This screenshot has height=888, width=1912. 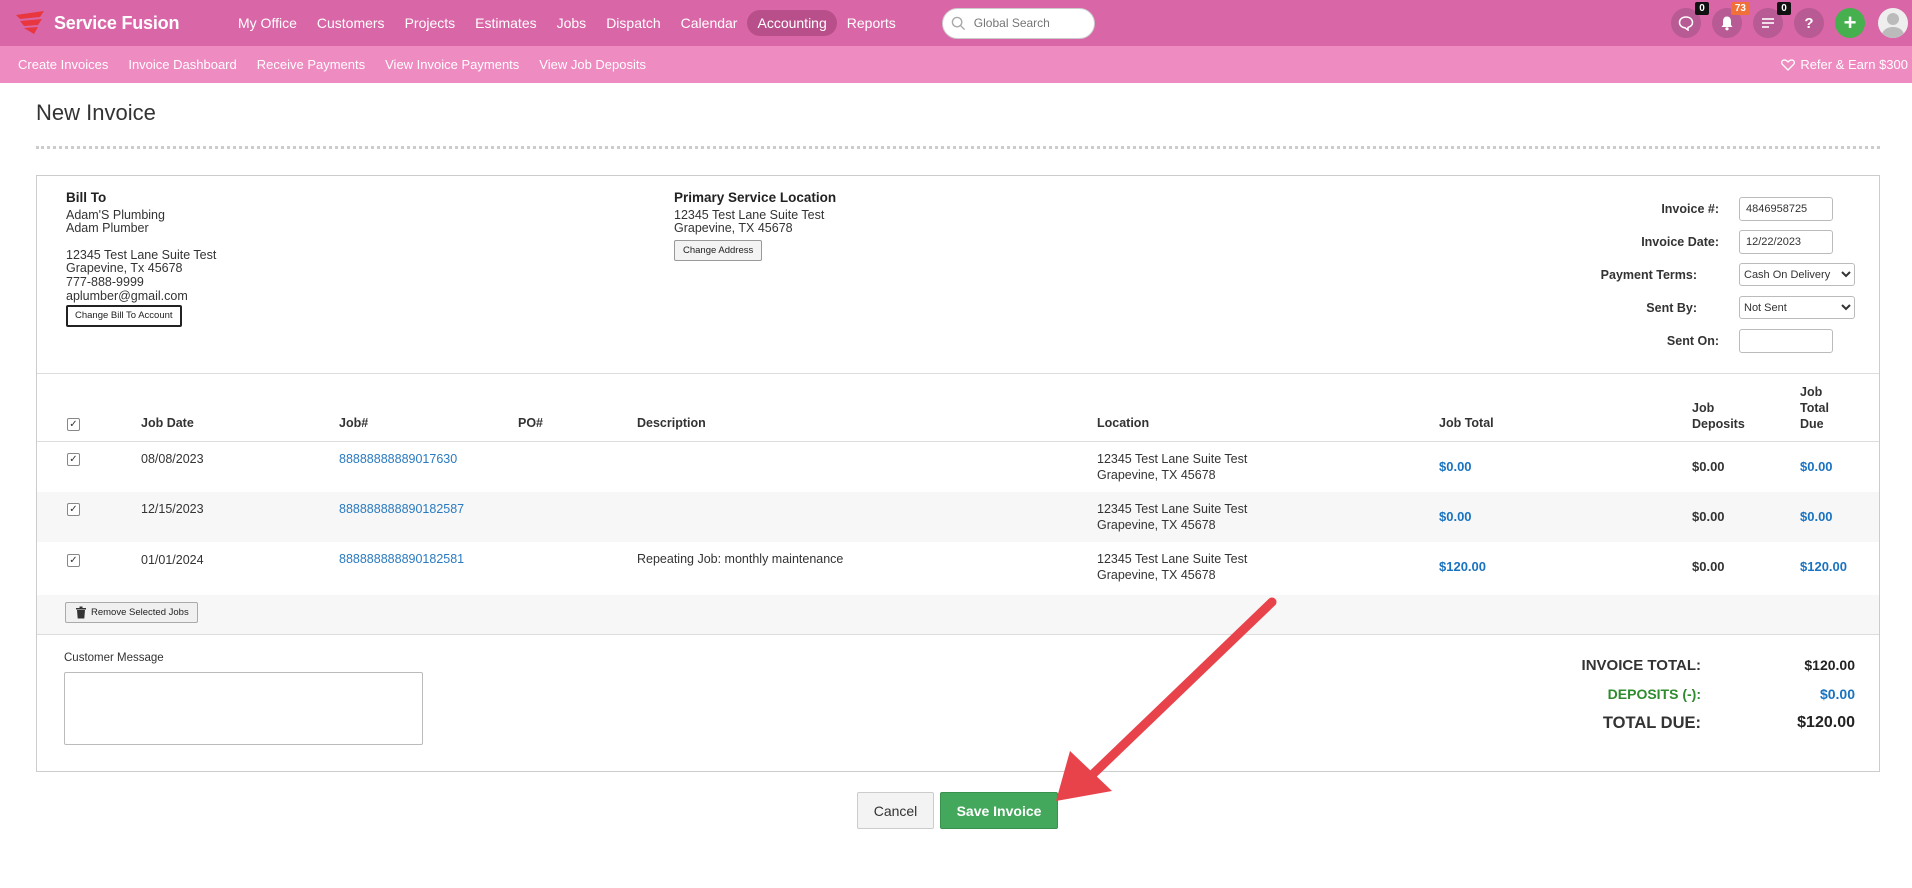 I want to click on subnav-receive-payments: Receive Payments, so click(x=311, y=64).